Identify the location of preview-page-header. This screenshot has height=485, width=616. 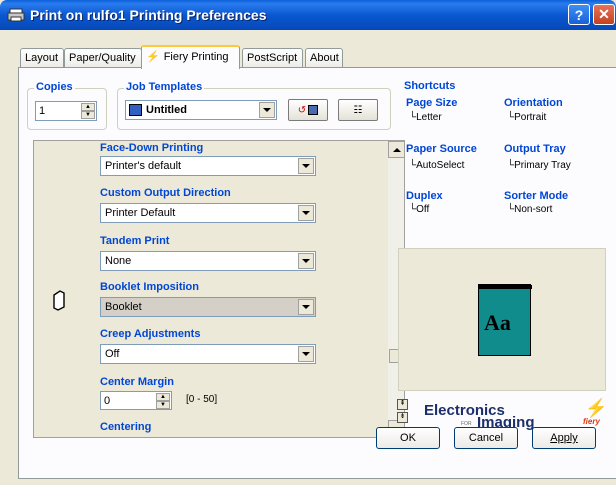
(505, 287).